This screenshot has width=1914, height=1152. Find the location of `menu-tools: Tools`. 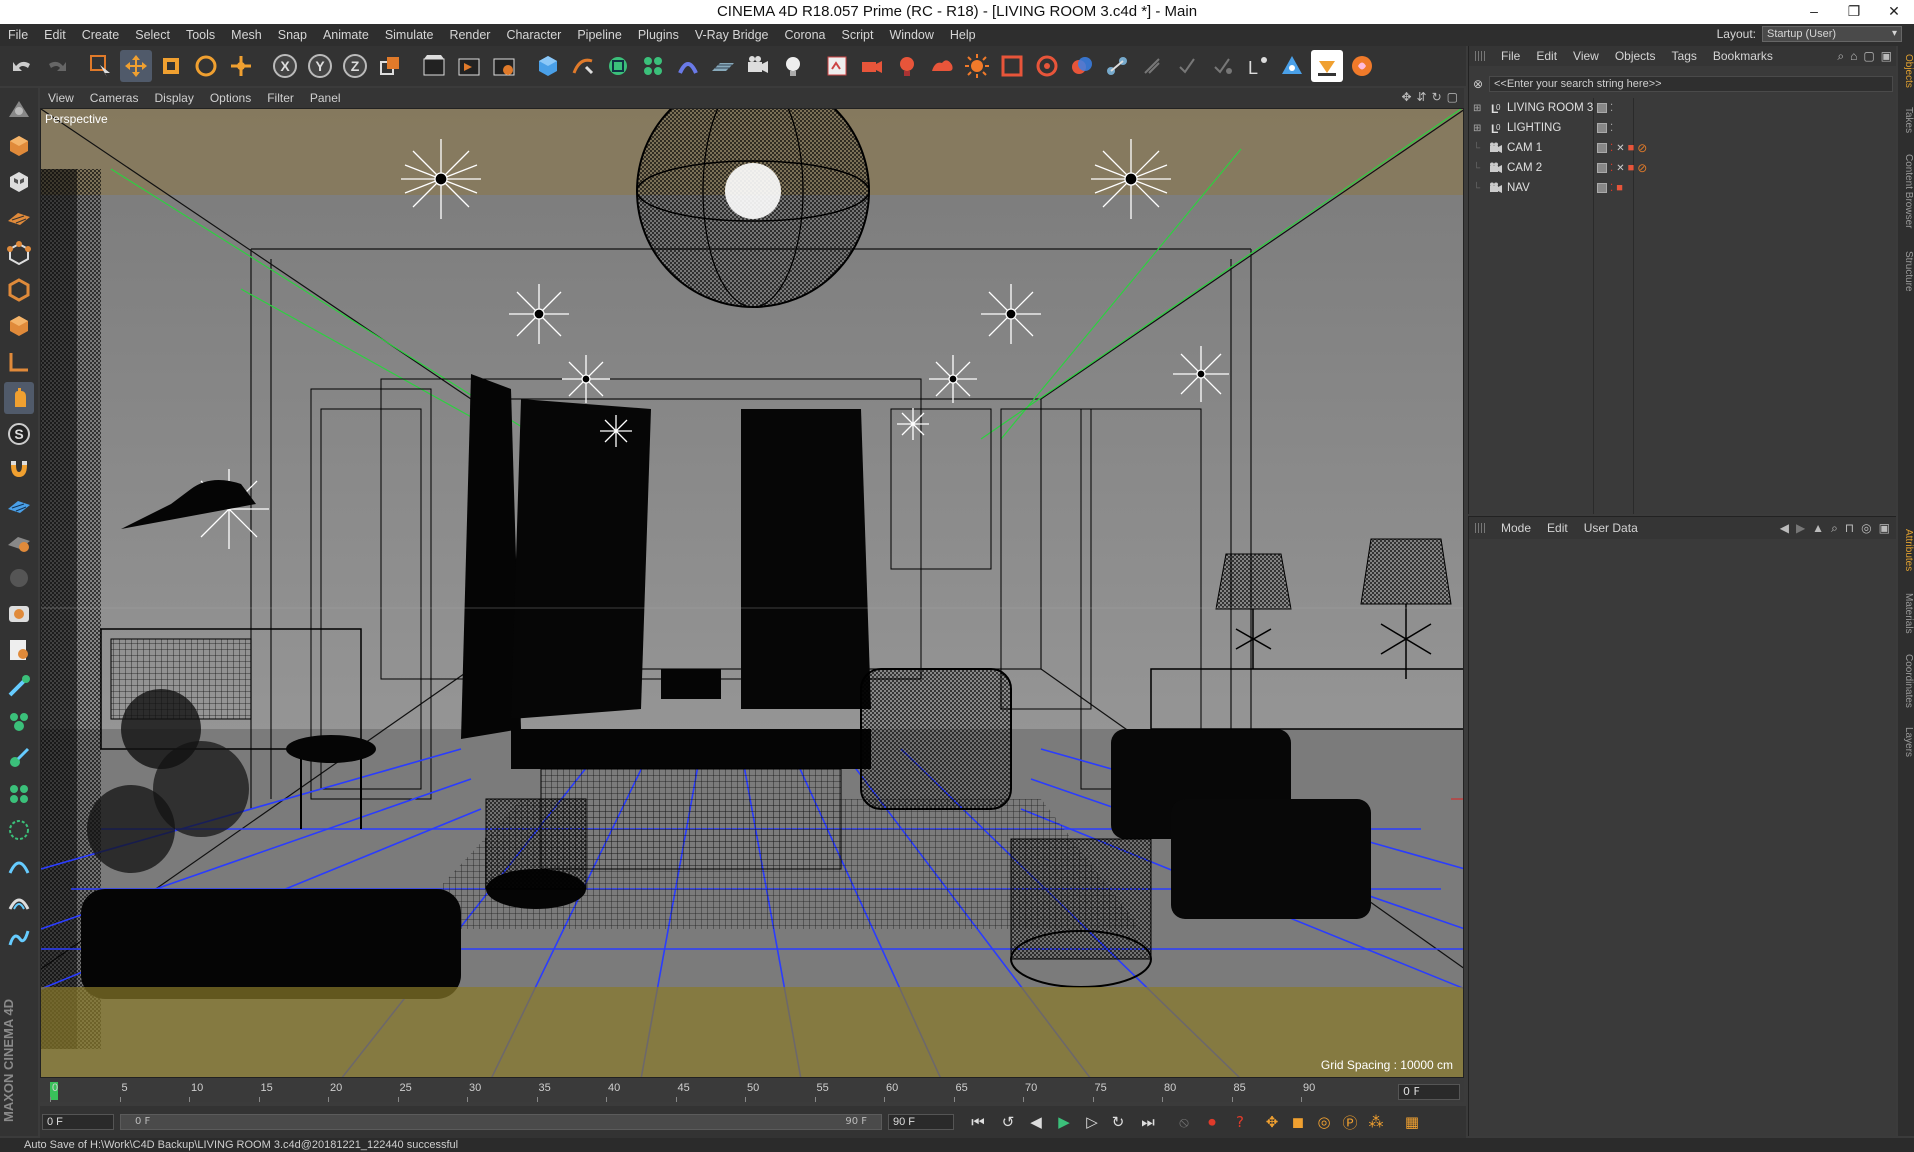

menu-tools: Tools is located at coordinates (200, 35).